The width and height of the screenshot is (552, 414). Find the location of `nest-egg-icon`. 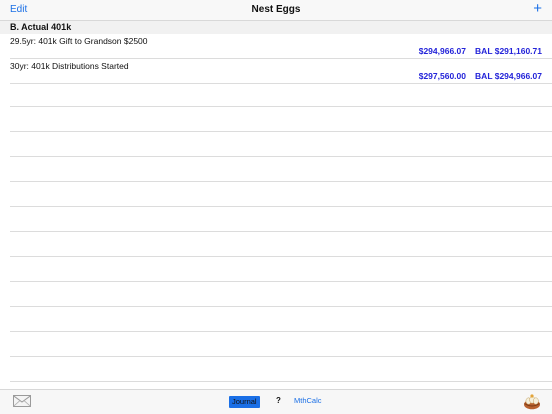

nest-egg-icon is located at coordinates (532, 401).